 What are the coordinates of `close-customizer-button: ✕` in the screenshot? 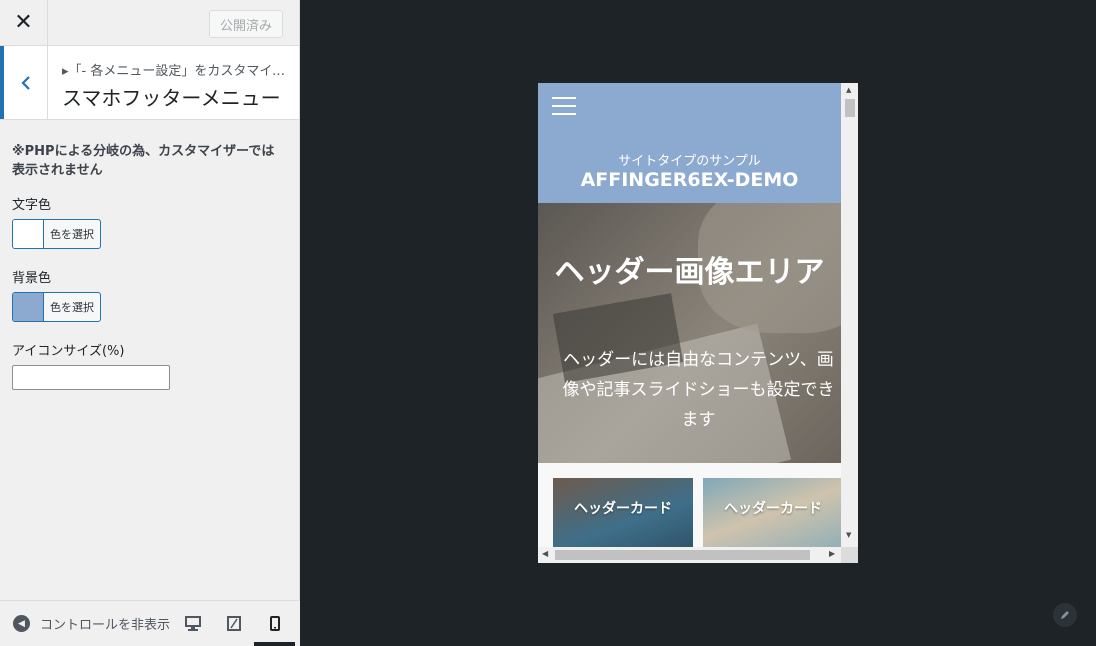 It's located at (24, 22).